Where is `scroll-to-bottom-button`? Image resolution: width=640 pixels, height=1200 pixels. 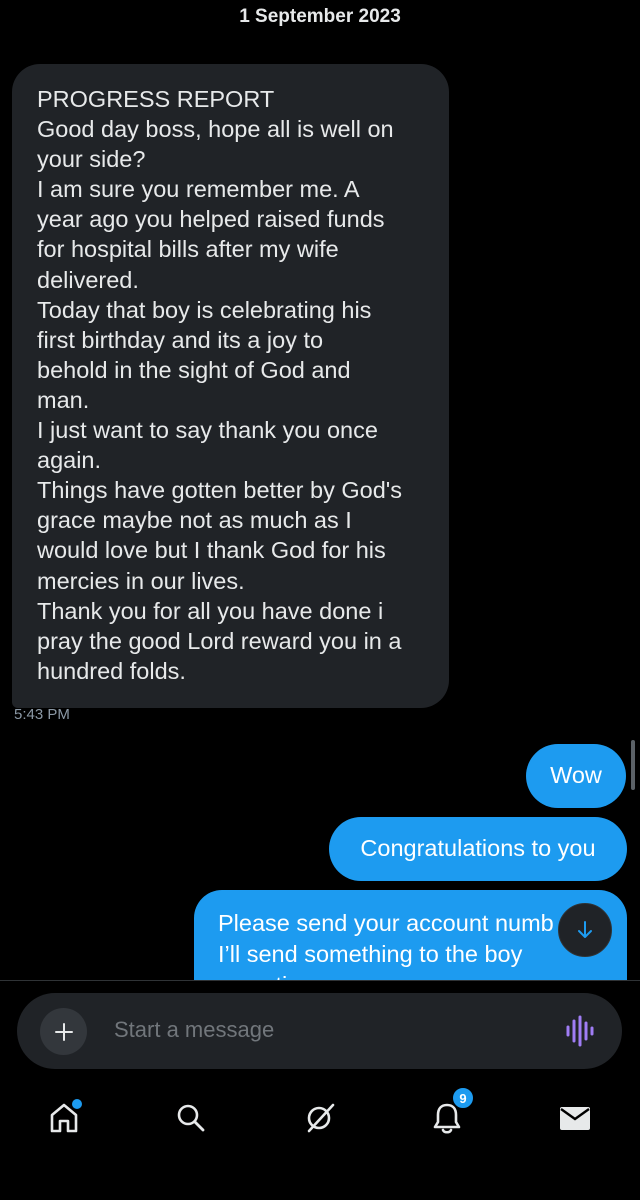 scroll-to-bottom-button is located at coordinates (585, 930).